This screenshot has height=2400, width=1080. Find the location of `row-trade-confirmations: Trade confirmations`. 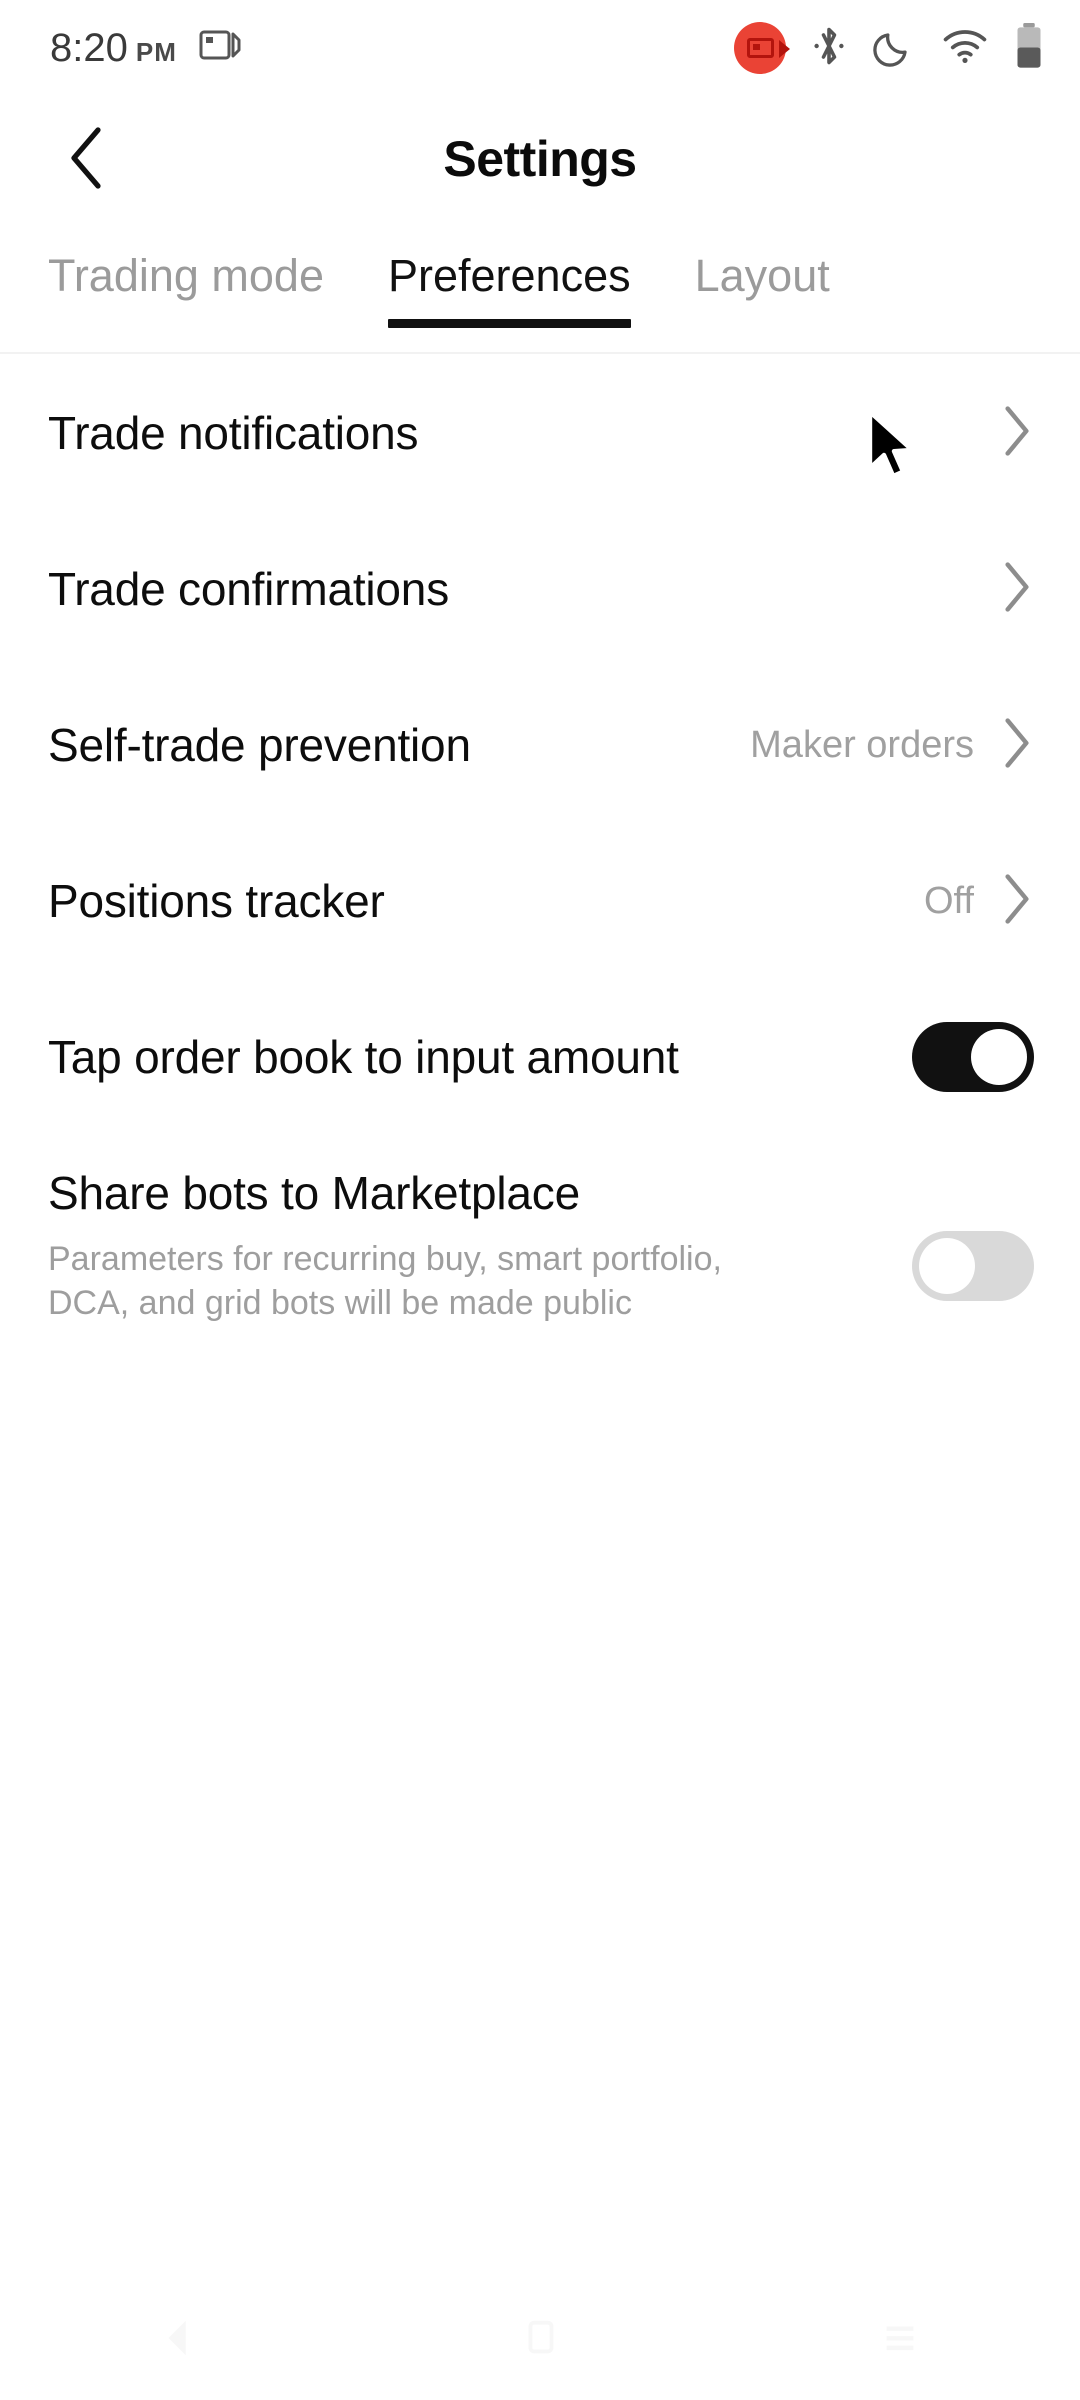

row-trade-confirmations: Trade confirmations is located at coordinates (540, 589).